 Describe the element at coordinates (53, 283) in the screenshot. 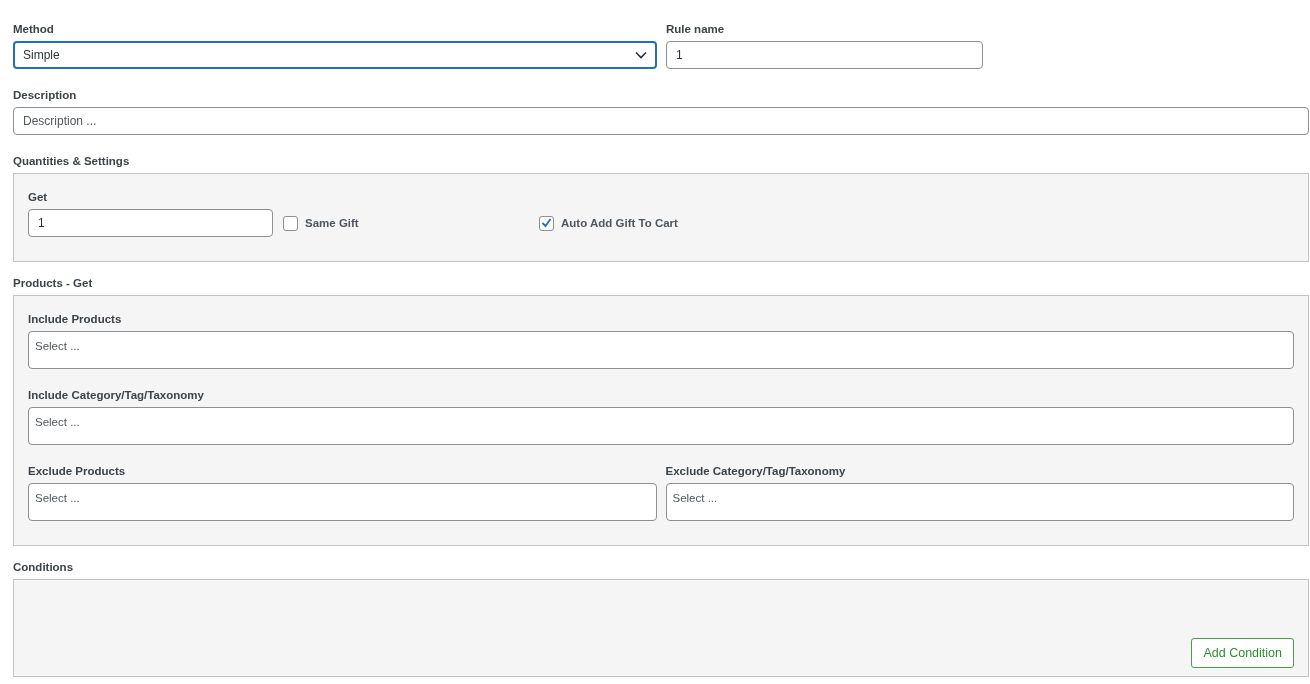

I see `section-title: Products - Get` at that location.